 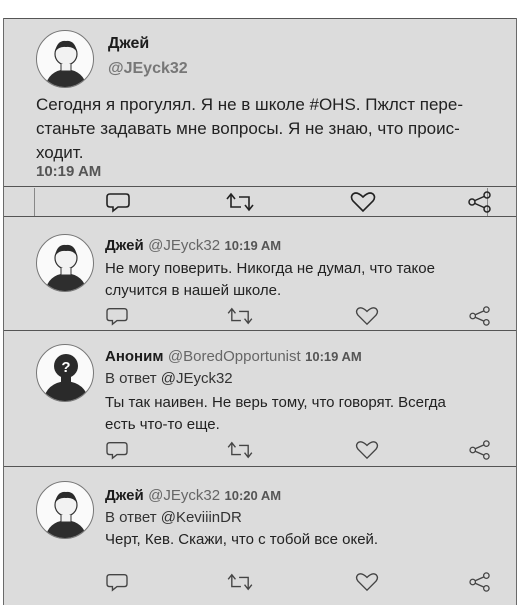 I want to click on tweet-text-line: случится в нашей школе., so click(x=193, y=290).